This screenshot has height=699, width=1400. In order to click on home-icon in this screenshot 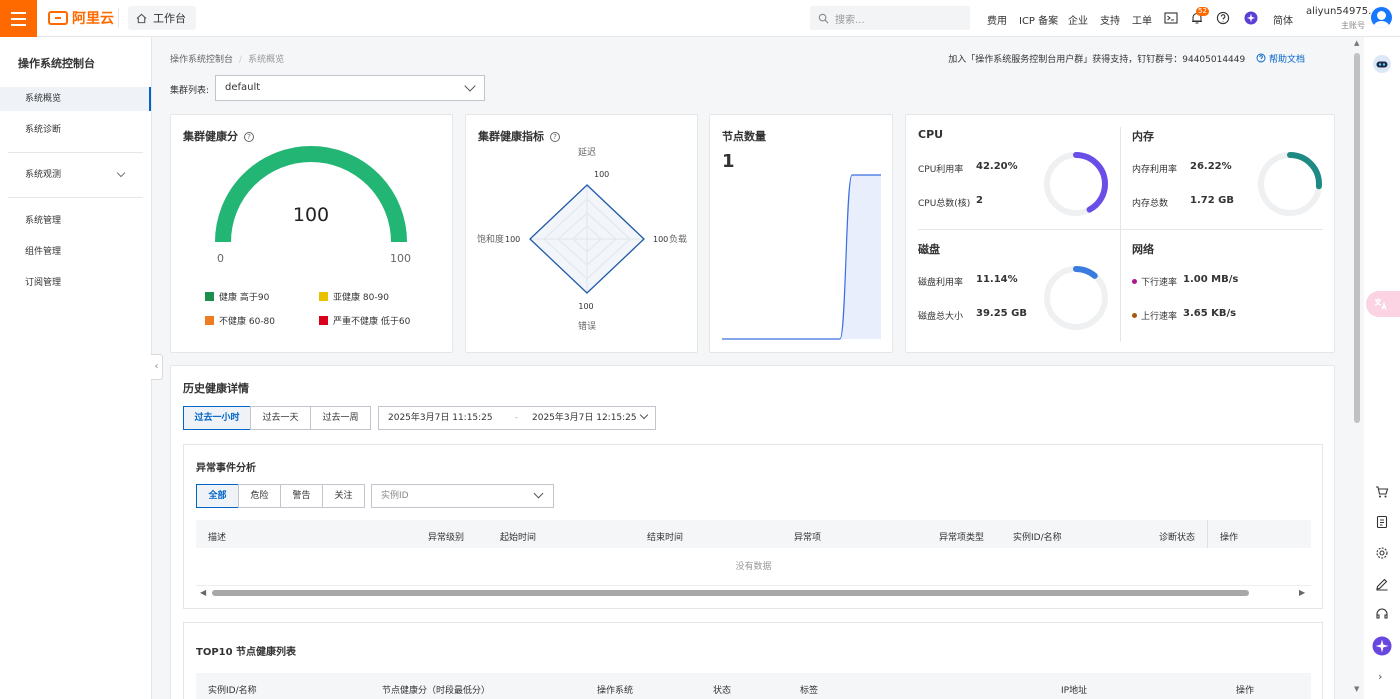, I will do `click(141, 18)`.